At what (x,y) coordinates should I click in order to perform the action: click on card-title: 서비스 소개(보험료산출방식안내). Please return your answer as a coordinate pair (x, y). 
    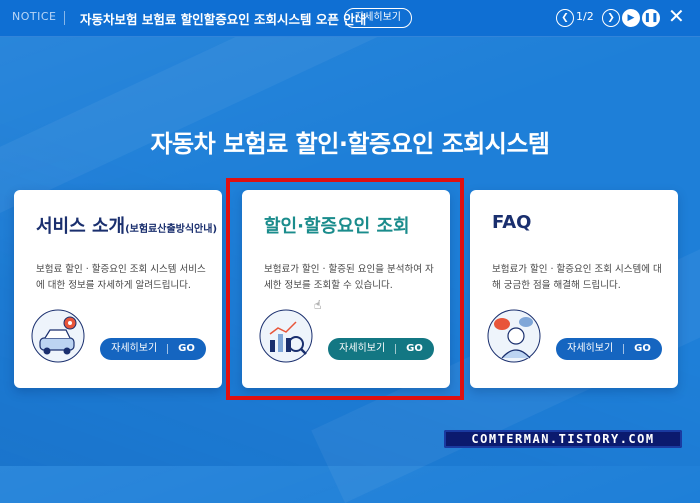
    Looking at the image, I should click on (126, 225).